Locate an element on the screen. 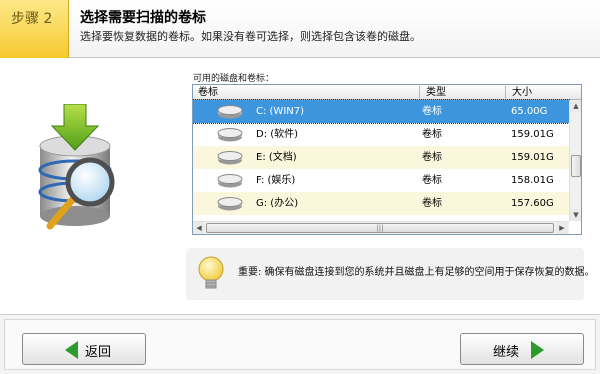 The width and height of the screenshot is (600, 374). horizontal-scroll-thumb: ||| is located at coordinates (380, 228).